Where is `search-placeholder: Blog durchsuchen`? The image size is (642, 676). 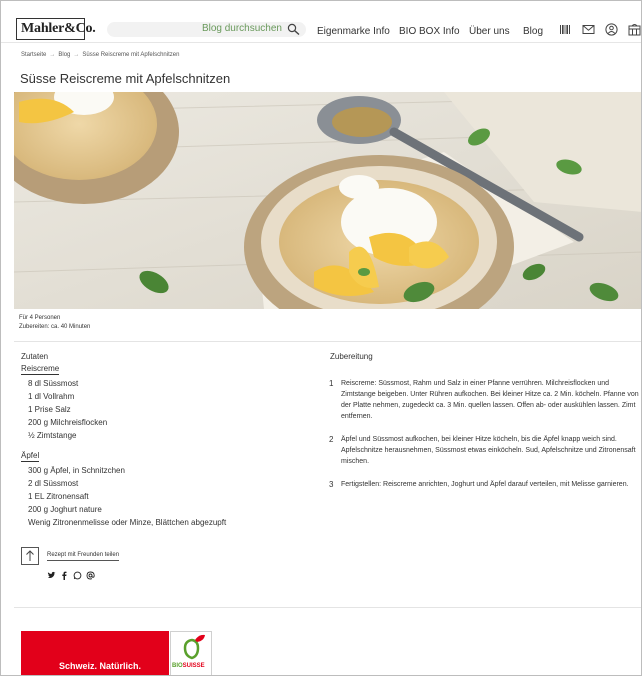
search-placeholder: Blog durchsuchen is located at coordinates (241, 28).